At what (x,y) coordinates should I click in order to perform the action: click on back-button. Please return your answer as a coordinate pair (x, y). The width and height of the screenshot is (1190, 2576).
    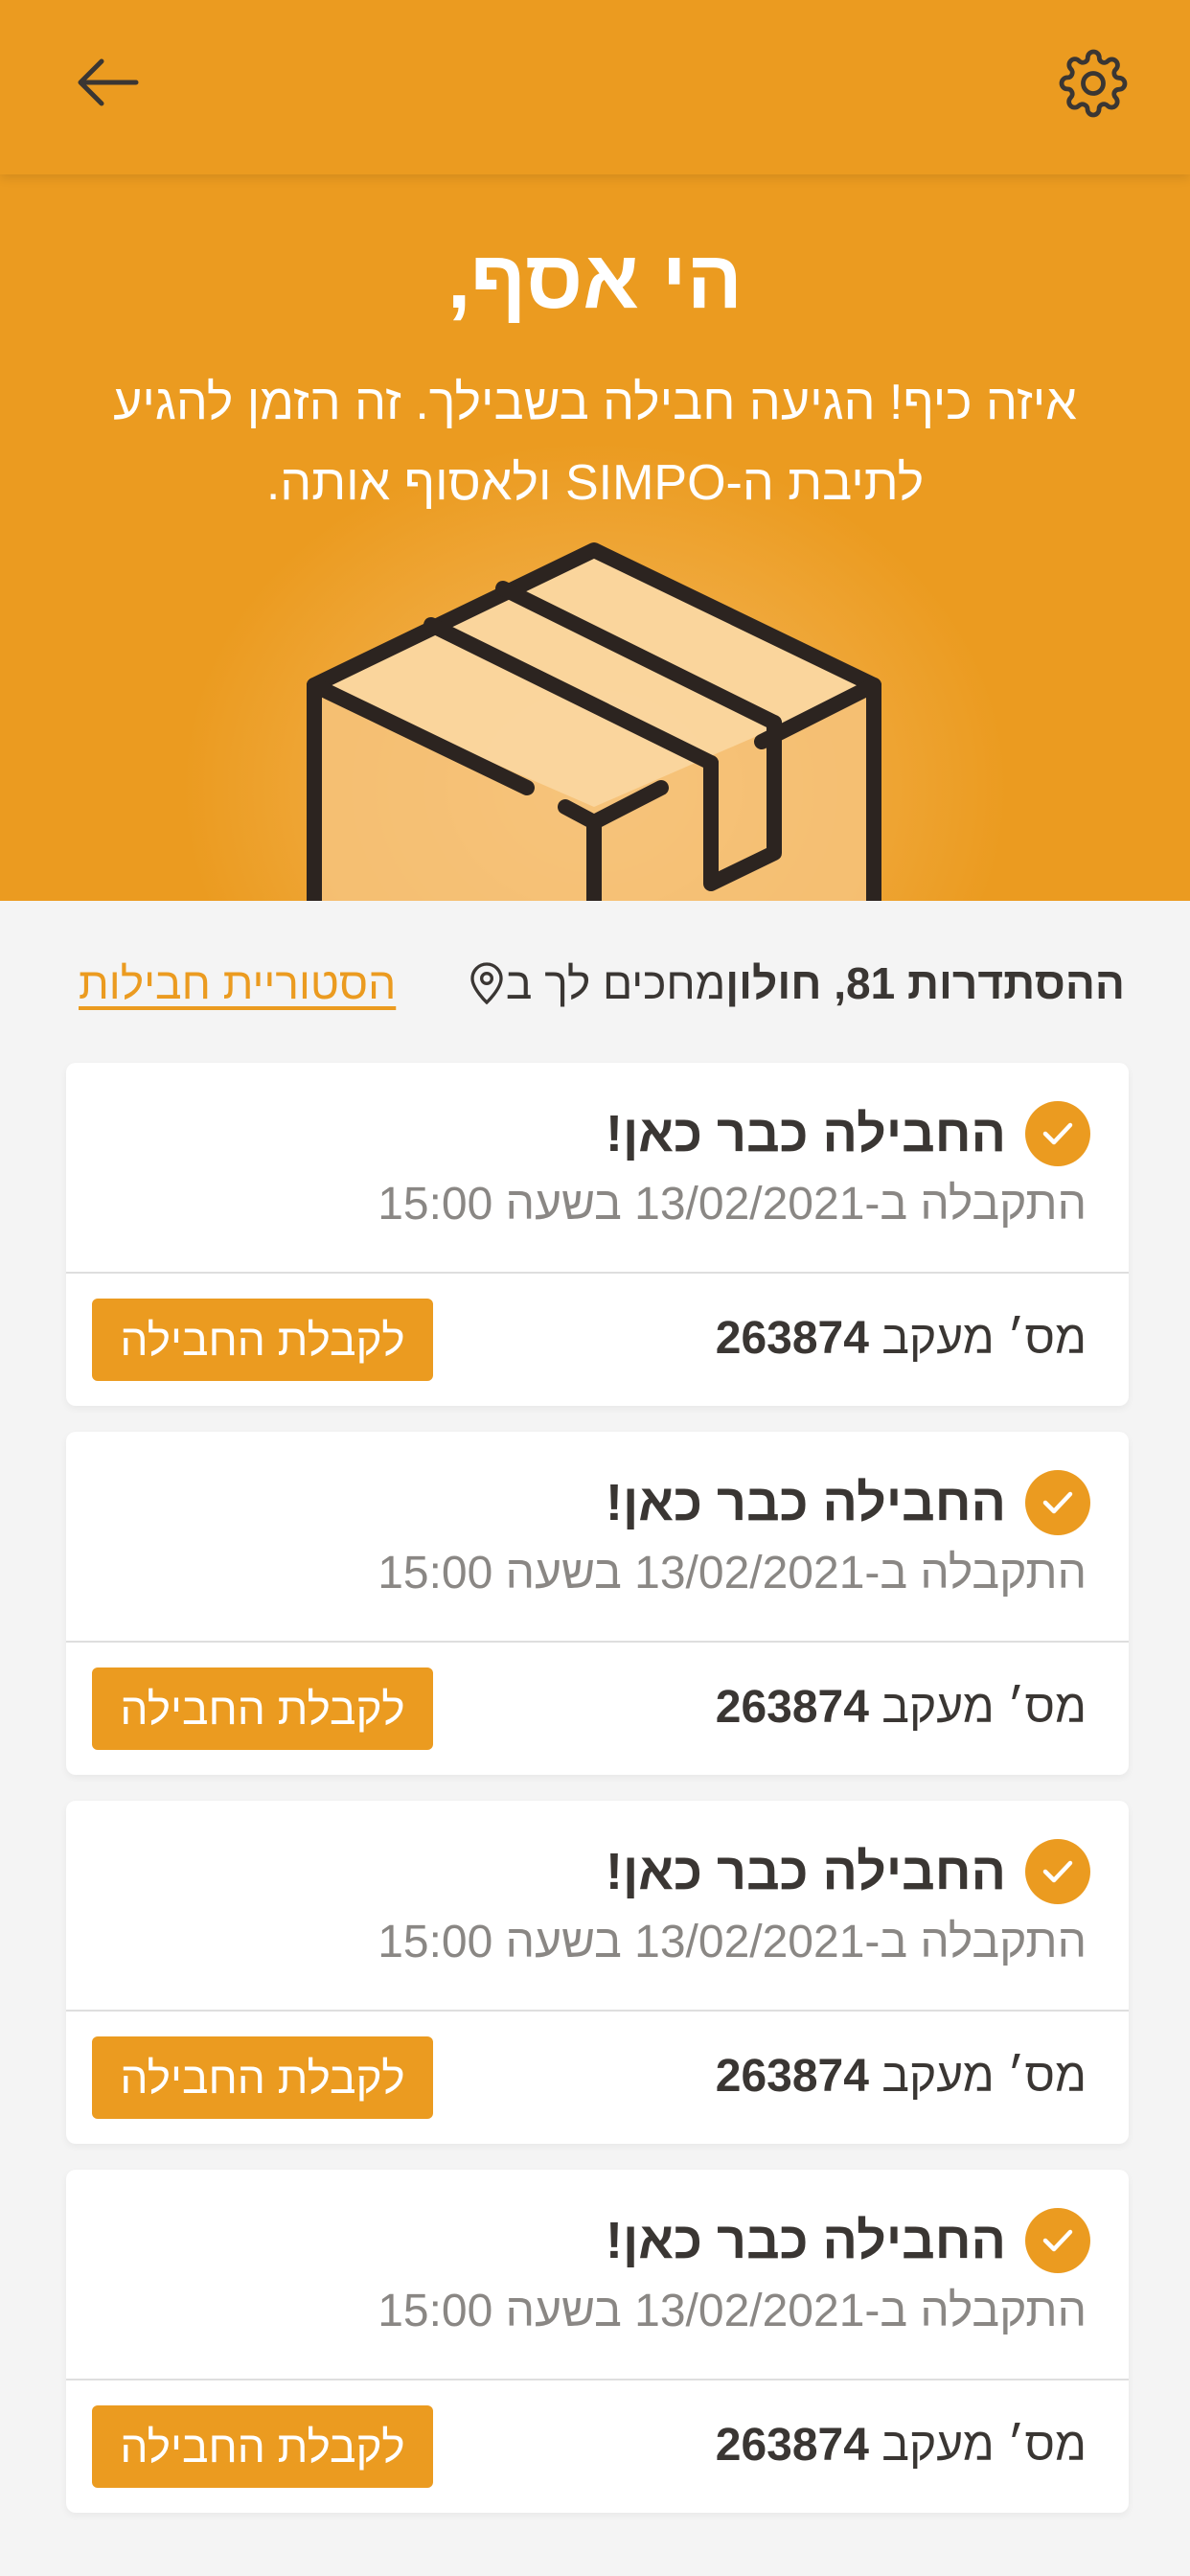
    Looking at the image, I should click on (106, 82).